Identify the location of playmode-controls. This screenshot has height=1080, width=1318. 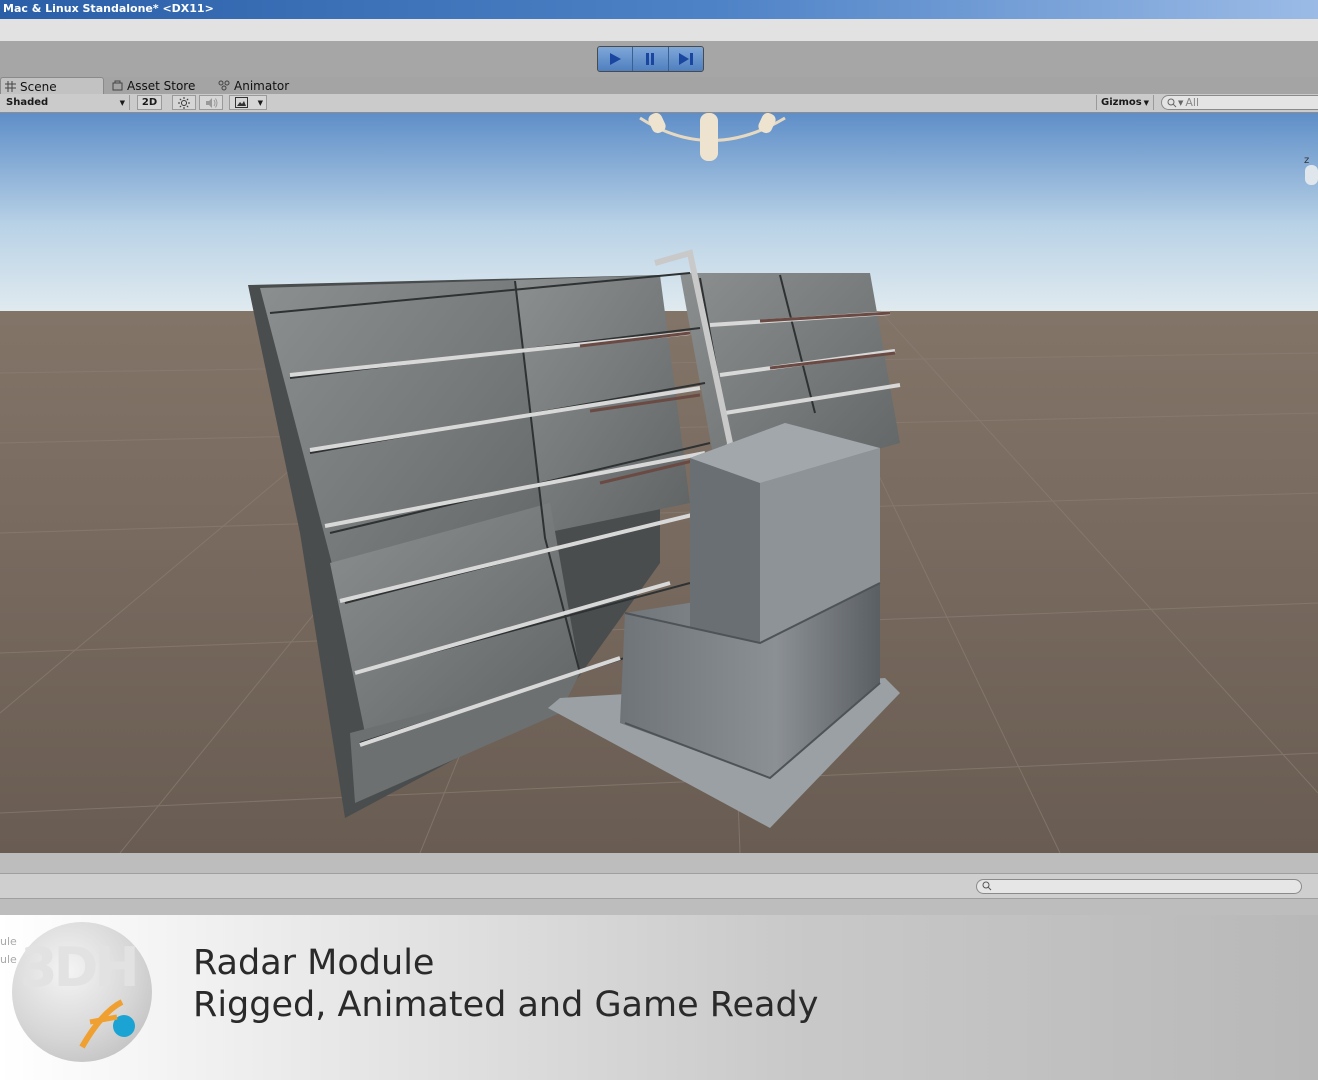
(650, 59).